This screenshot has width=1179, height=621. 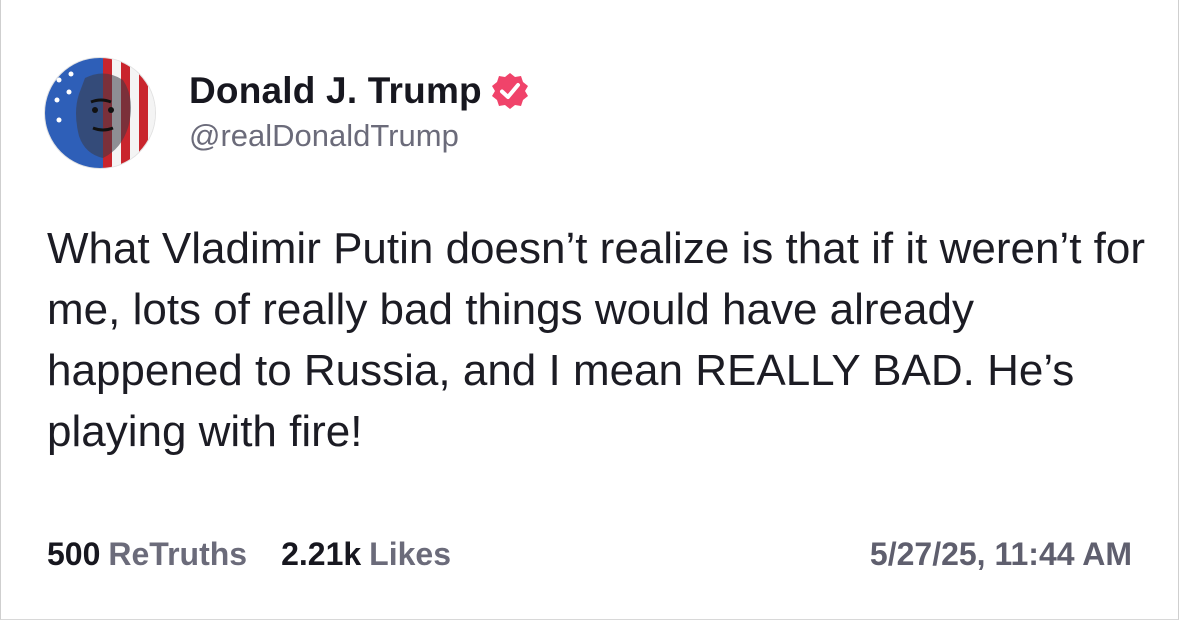 What do you see at coordinates (1001, 554) in the screenshot?
I see `post-timestamp: 5/27/25, 11:44 AM` at bounding box center [1001, 554].